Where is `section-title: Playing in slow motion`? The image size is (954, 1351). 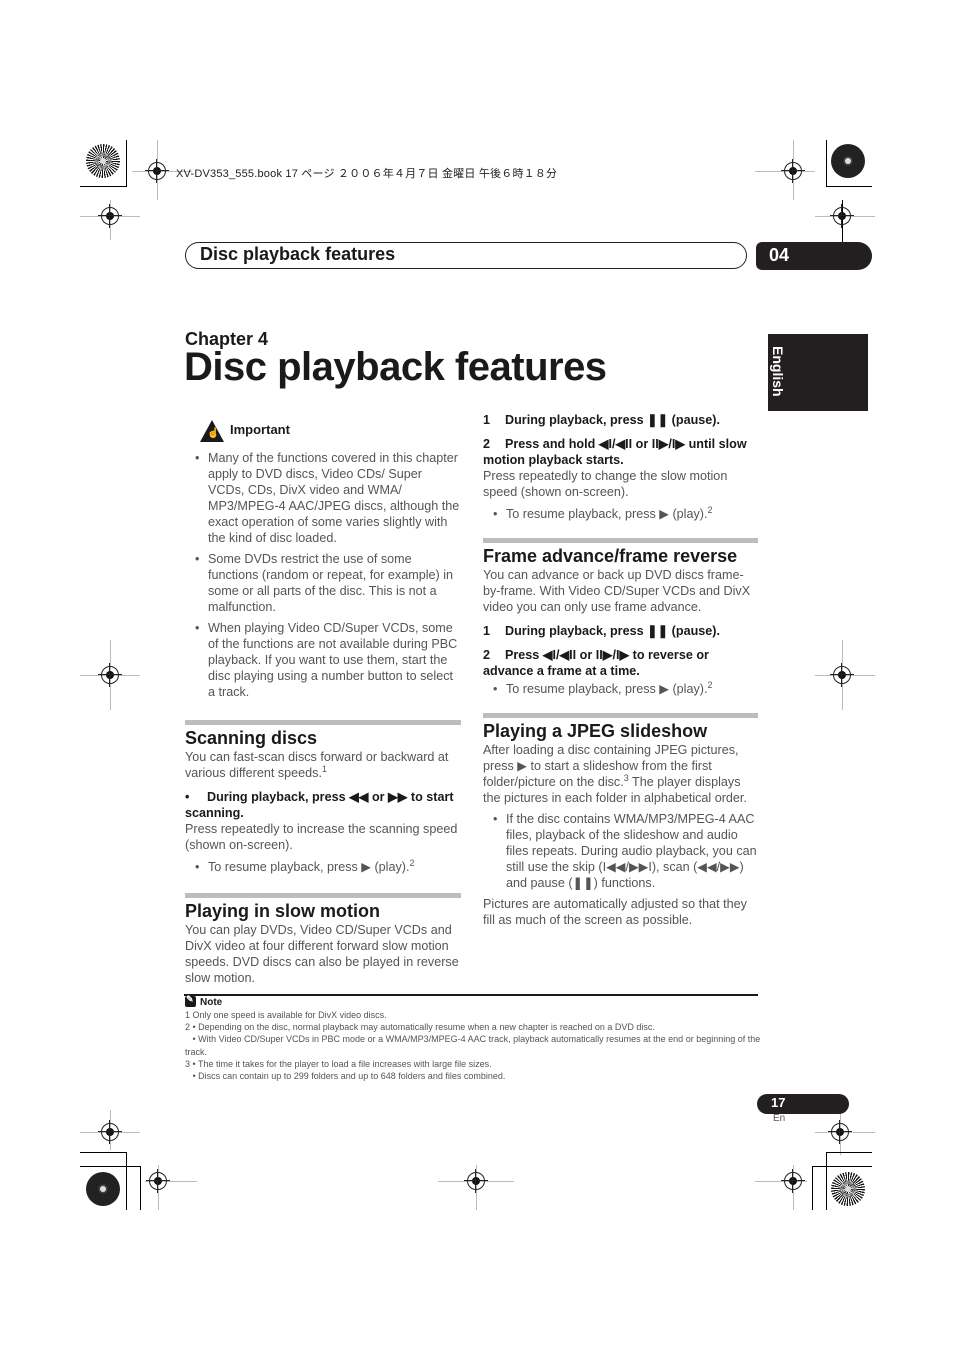 section-title: Playing in slow motion is located at coordinates (283, 911).